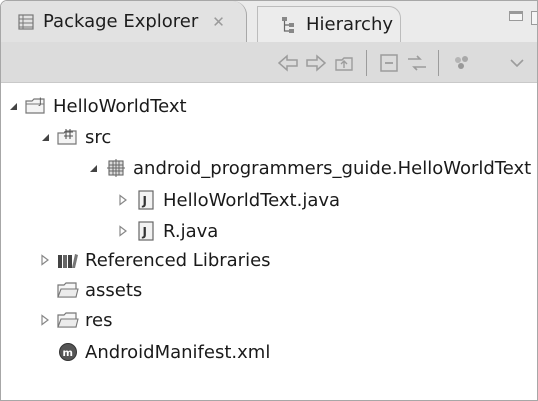 The width and height of the screenshot is (538, 401). I want to click on package-explorer-icon, so click(26, 22).